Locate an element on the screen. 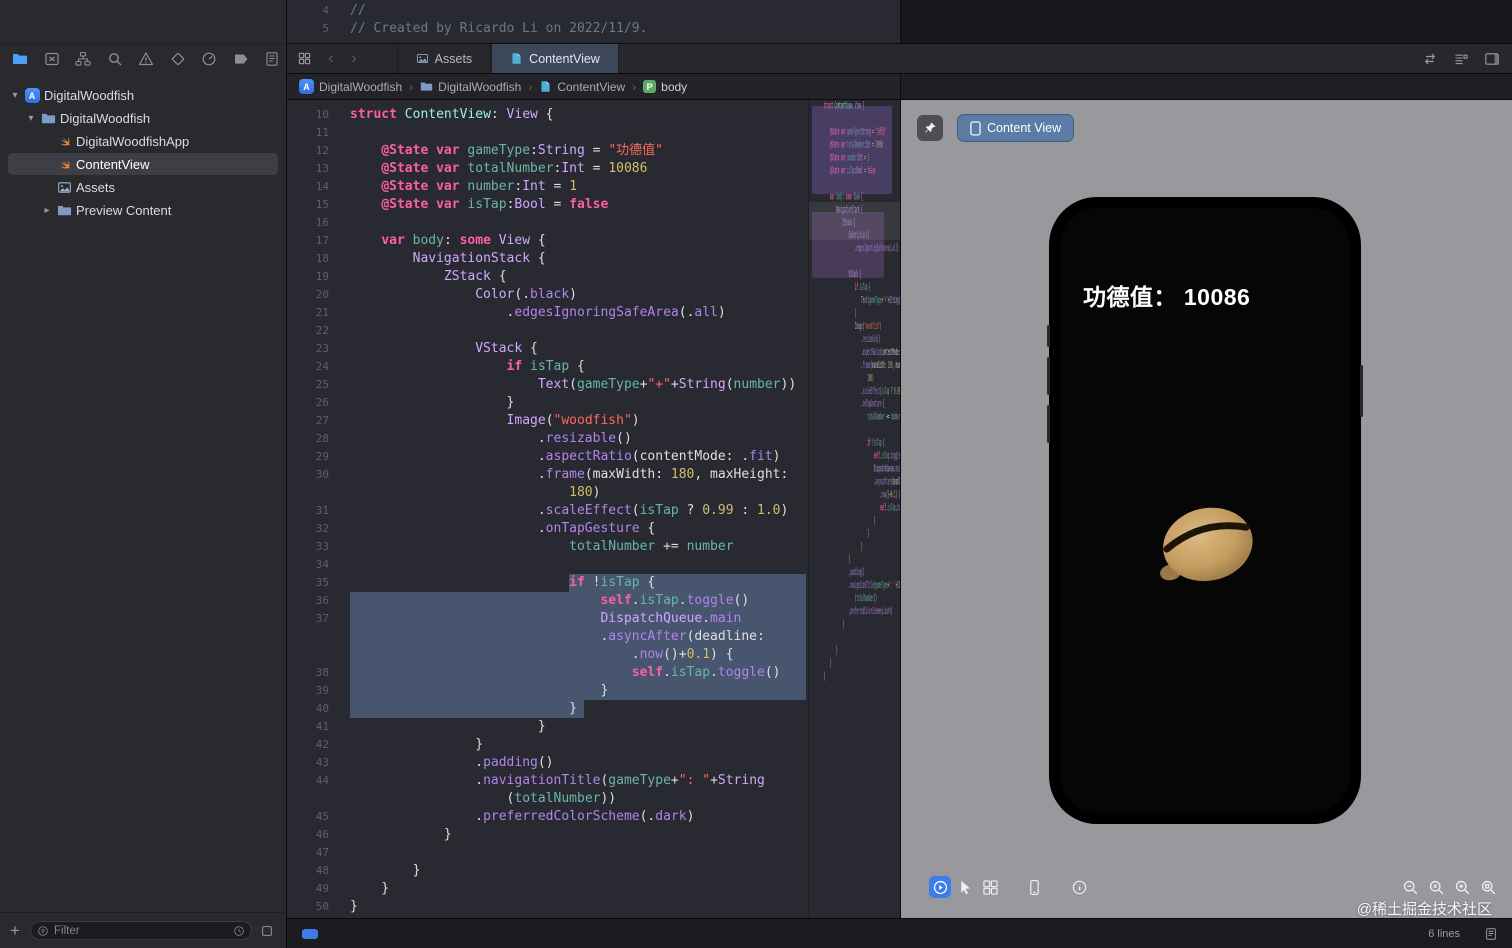 This screenshot has height=948, width=1512. live-mode-icon is located at coordinates (940, 887).